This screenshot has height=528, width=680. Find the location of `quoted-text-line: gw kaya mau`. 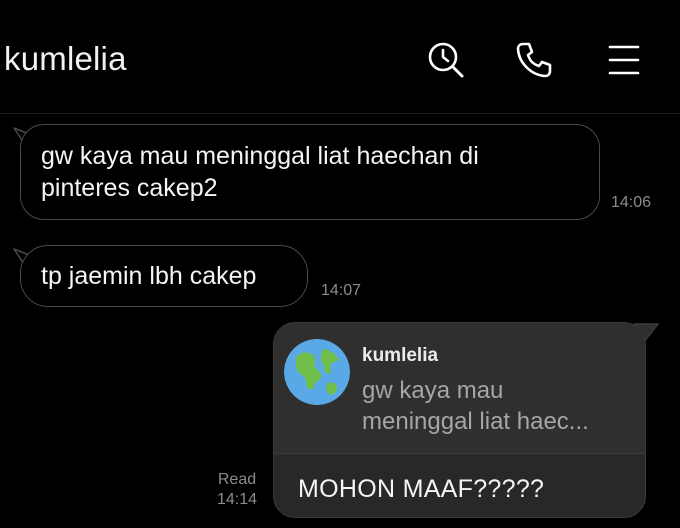

quoted-text-line: gw kaya mau is located at coordinates (433, 390).